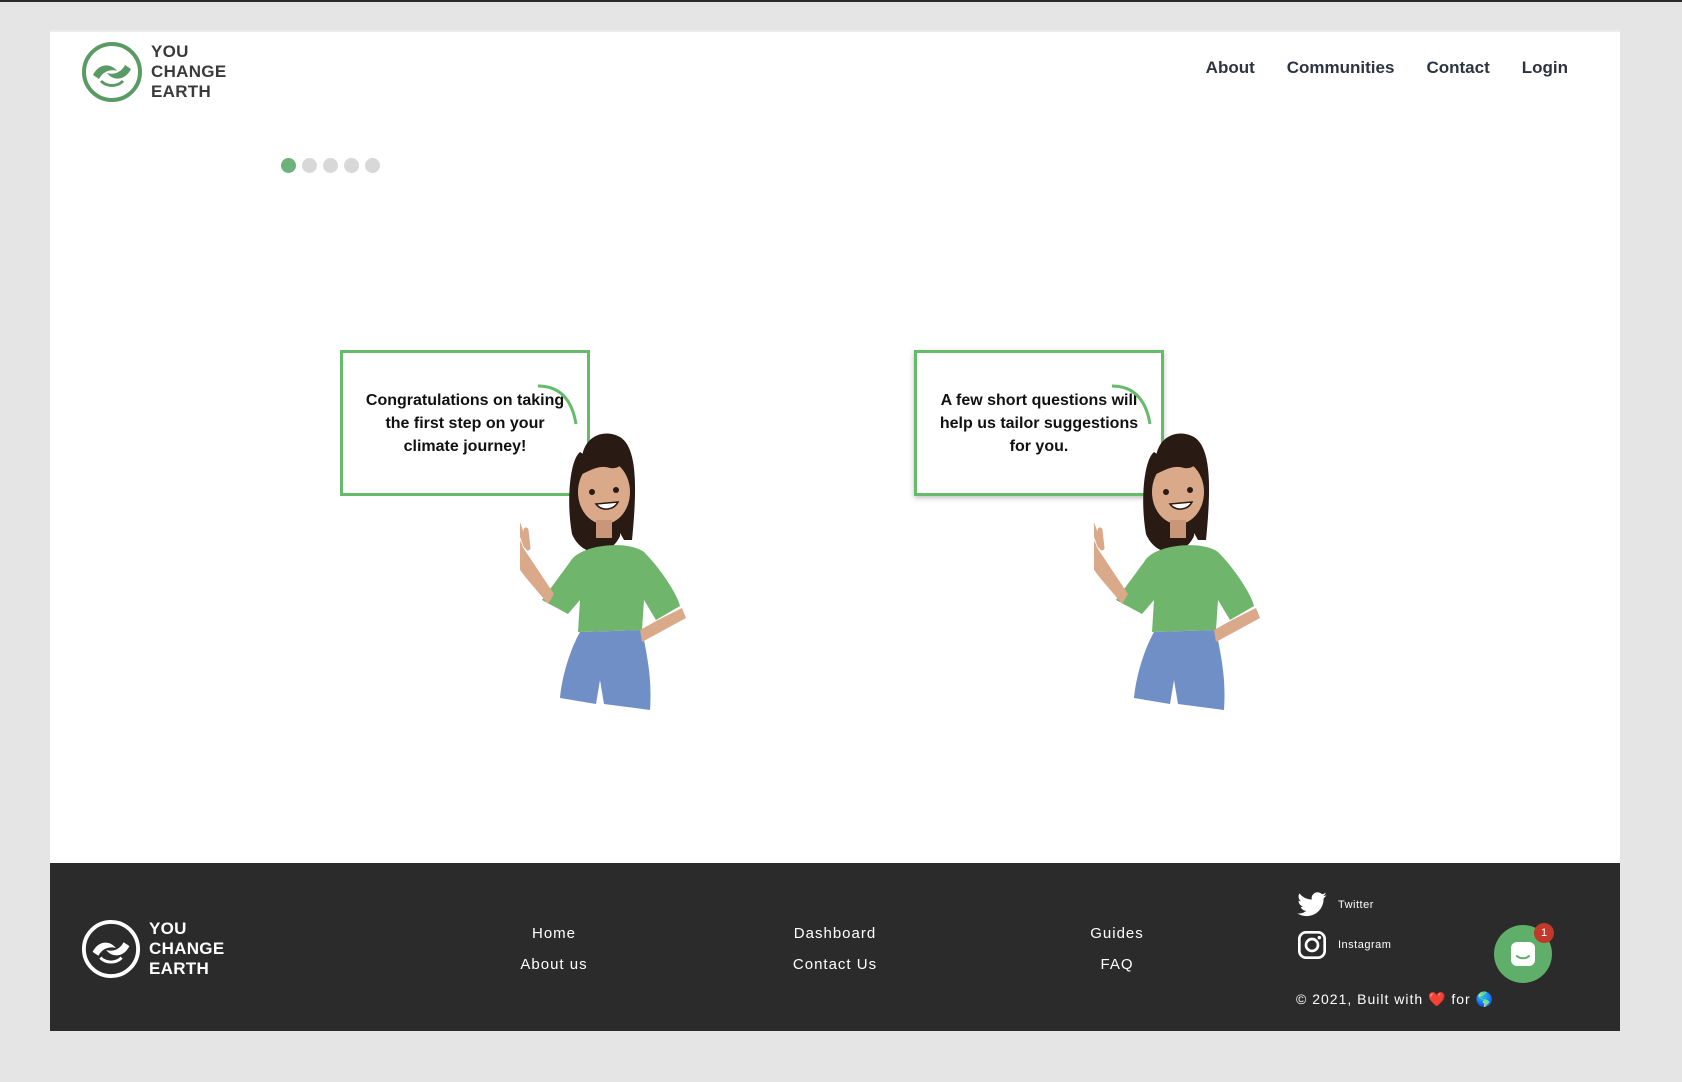 This screenshot has width=1682, height=1082. I want to click on window-top-edge, so click(841, 1).